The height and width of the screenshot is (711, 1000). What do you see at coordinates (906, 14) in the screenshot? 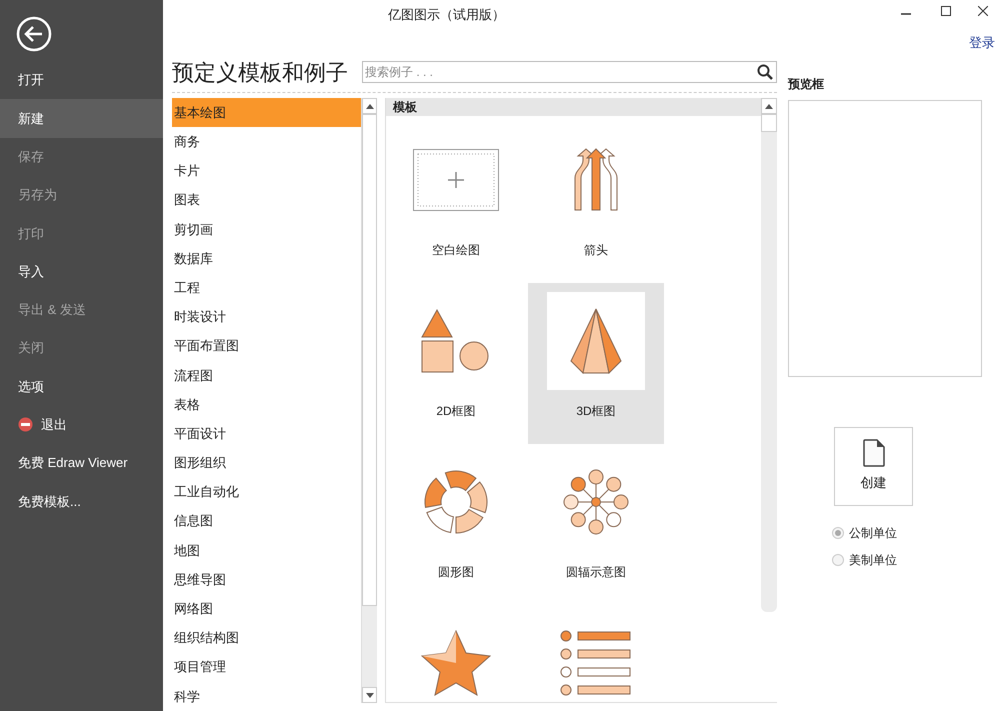
I see `minimize-icon` at bounding box center [906, 14].